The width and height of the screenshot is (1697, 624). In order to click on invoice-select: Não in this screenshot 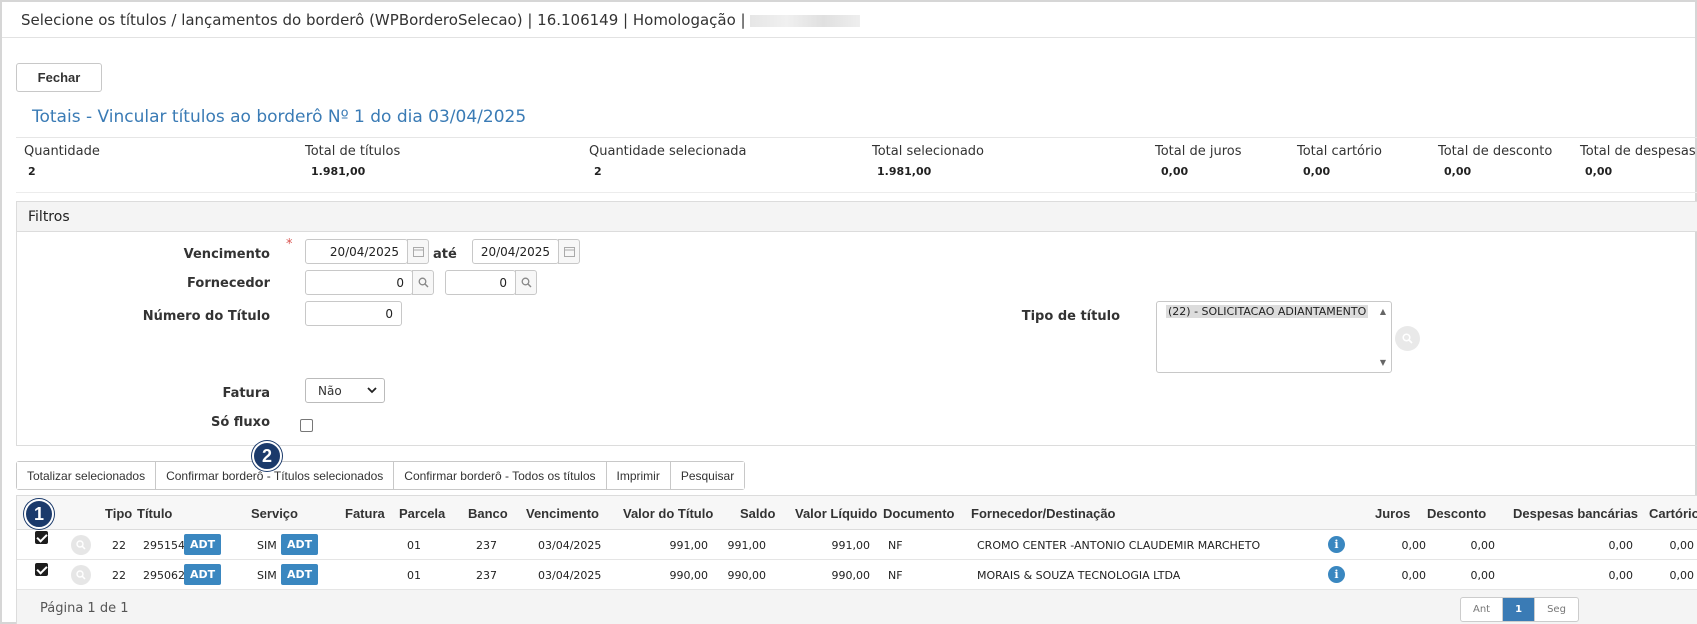, I will do `click(345, 390)`.